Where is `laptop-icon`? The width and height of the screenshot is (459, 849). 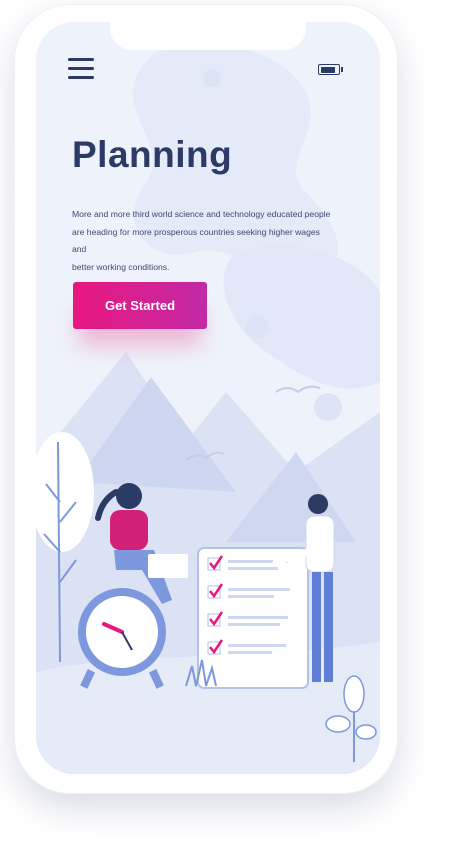
laptop-icon is located at coordinates (168, 566).